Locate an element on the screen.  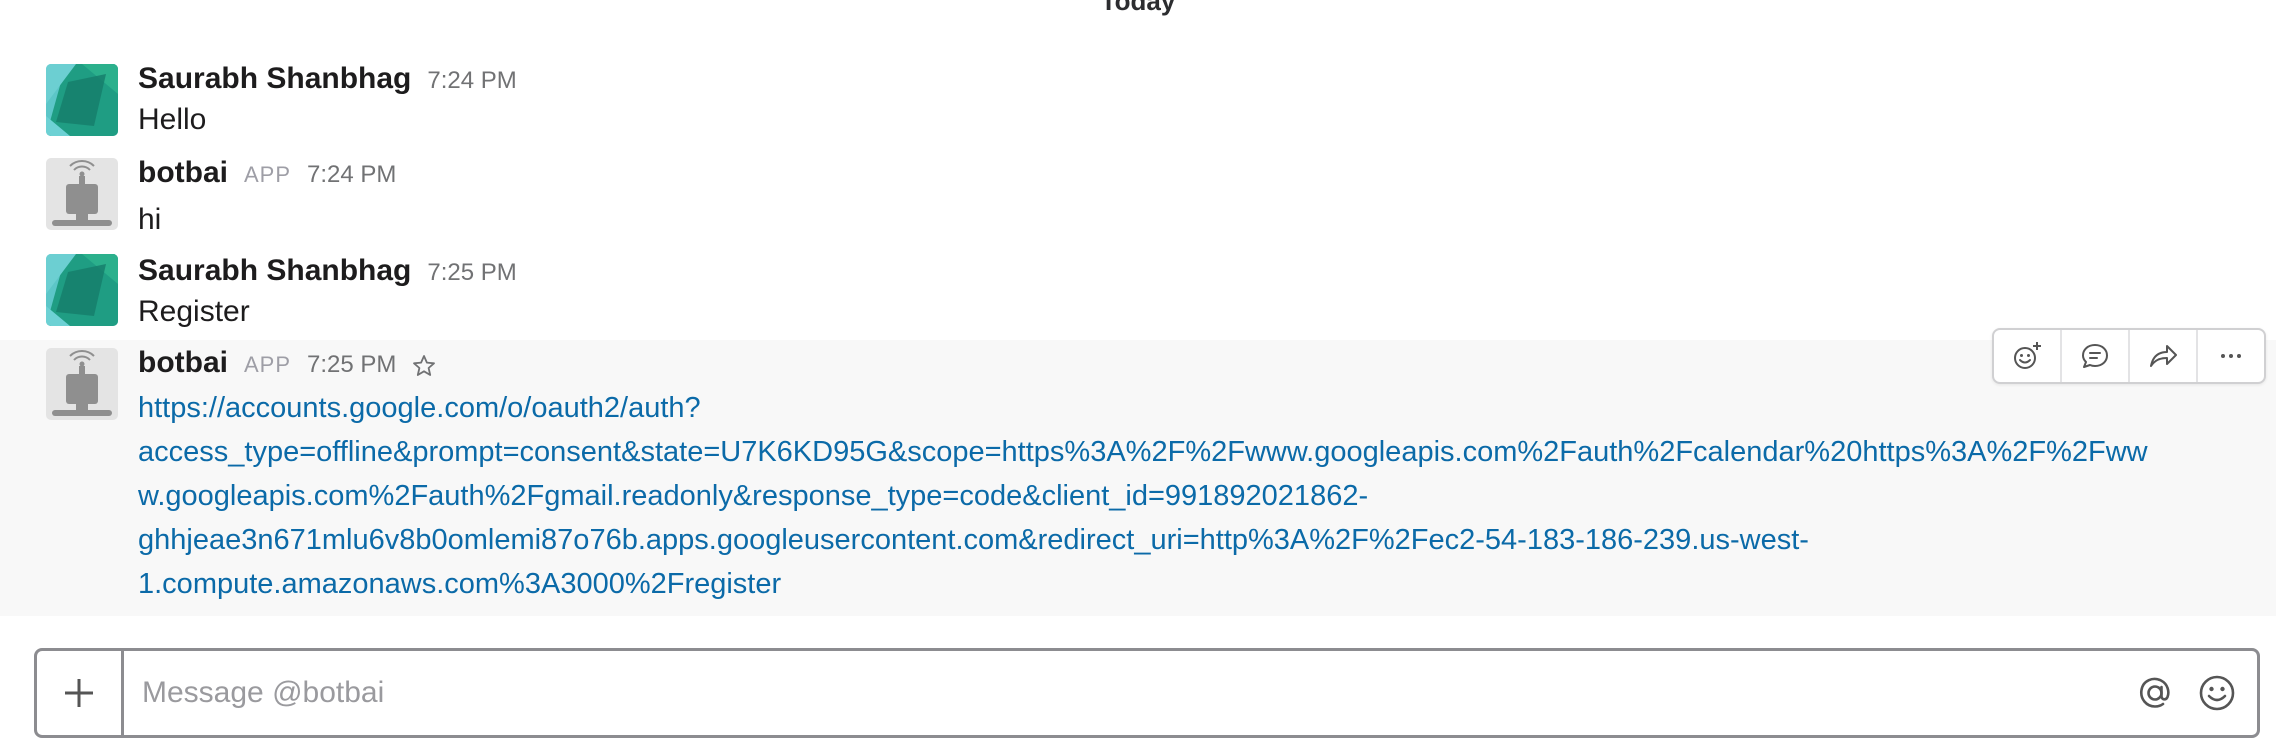
message-row: Saurabh Shanbhag 7:25 PM Register is located at coordinates (1138, 294).